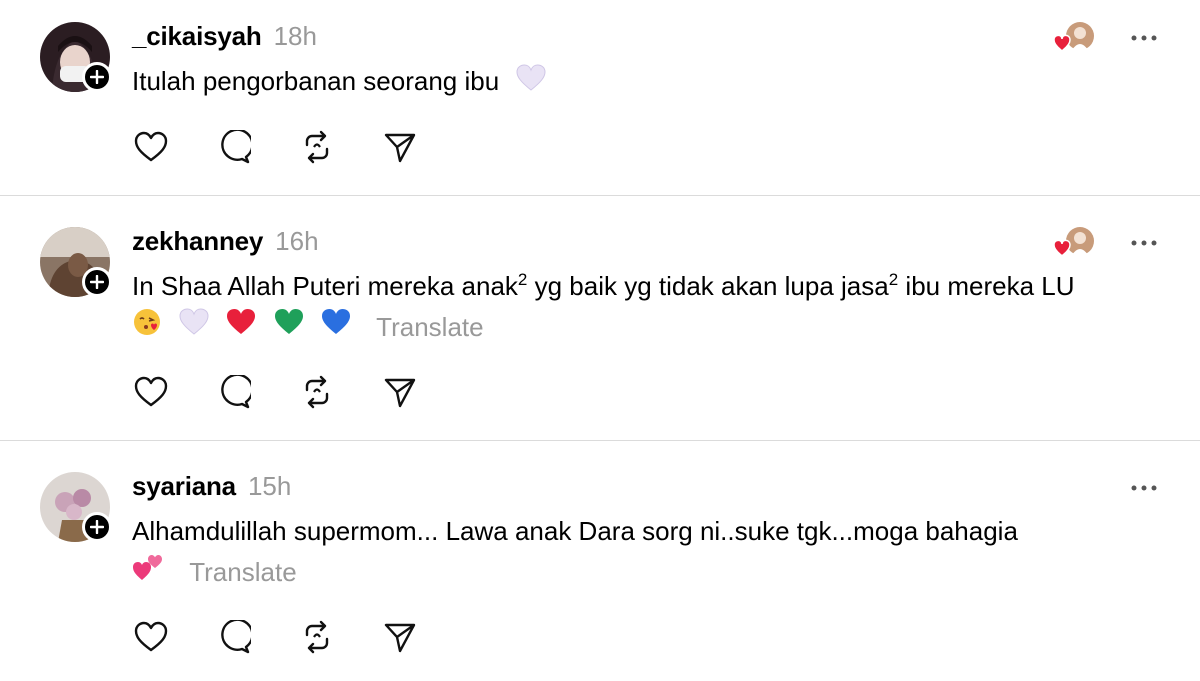  What do you see at coordinates (184, 486) in the screenshot?
I see `username: syariana` at bounding box center [184, 486].